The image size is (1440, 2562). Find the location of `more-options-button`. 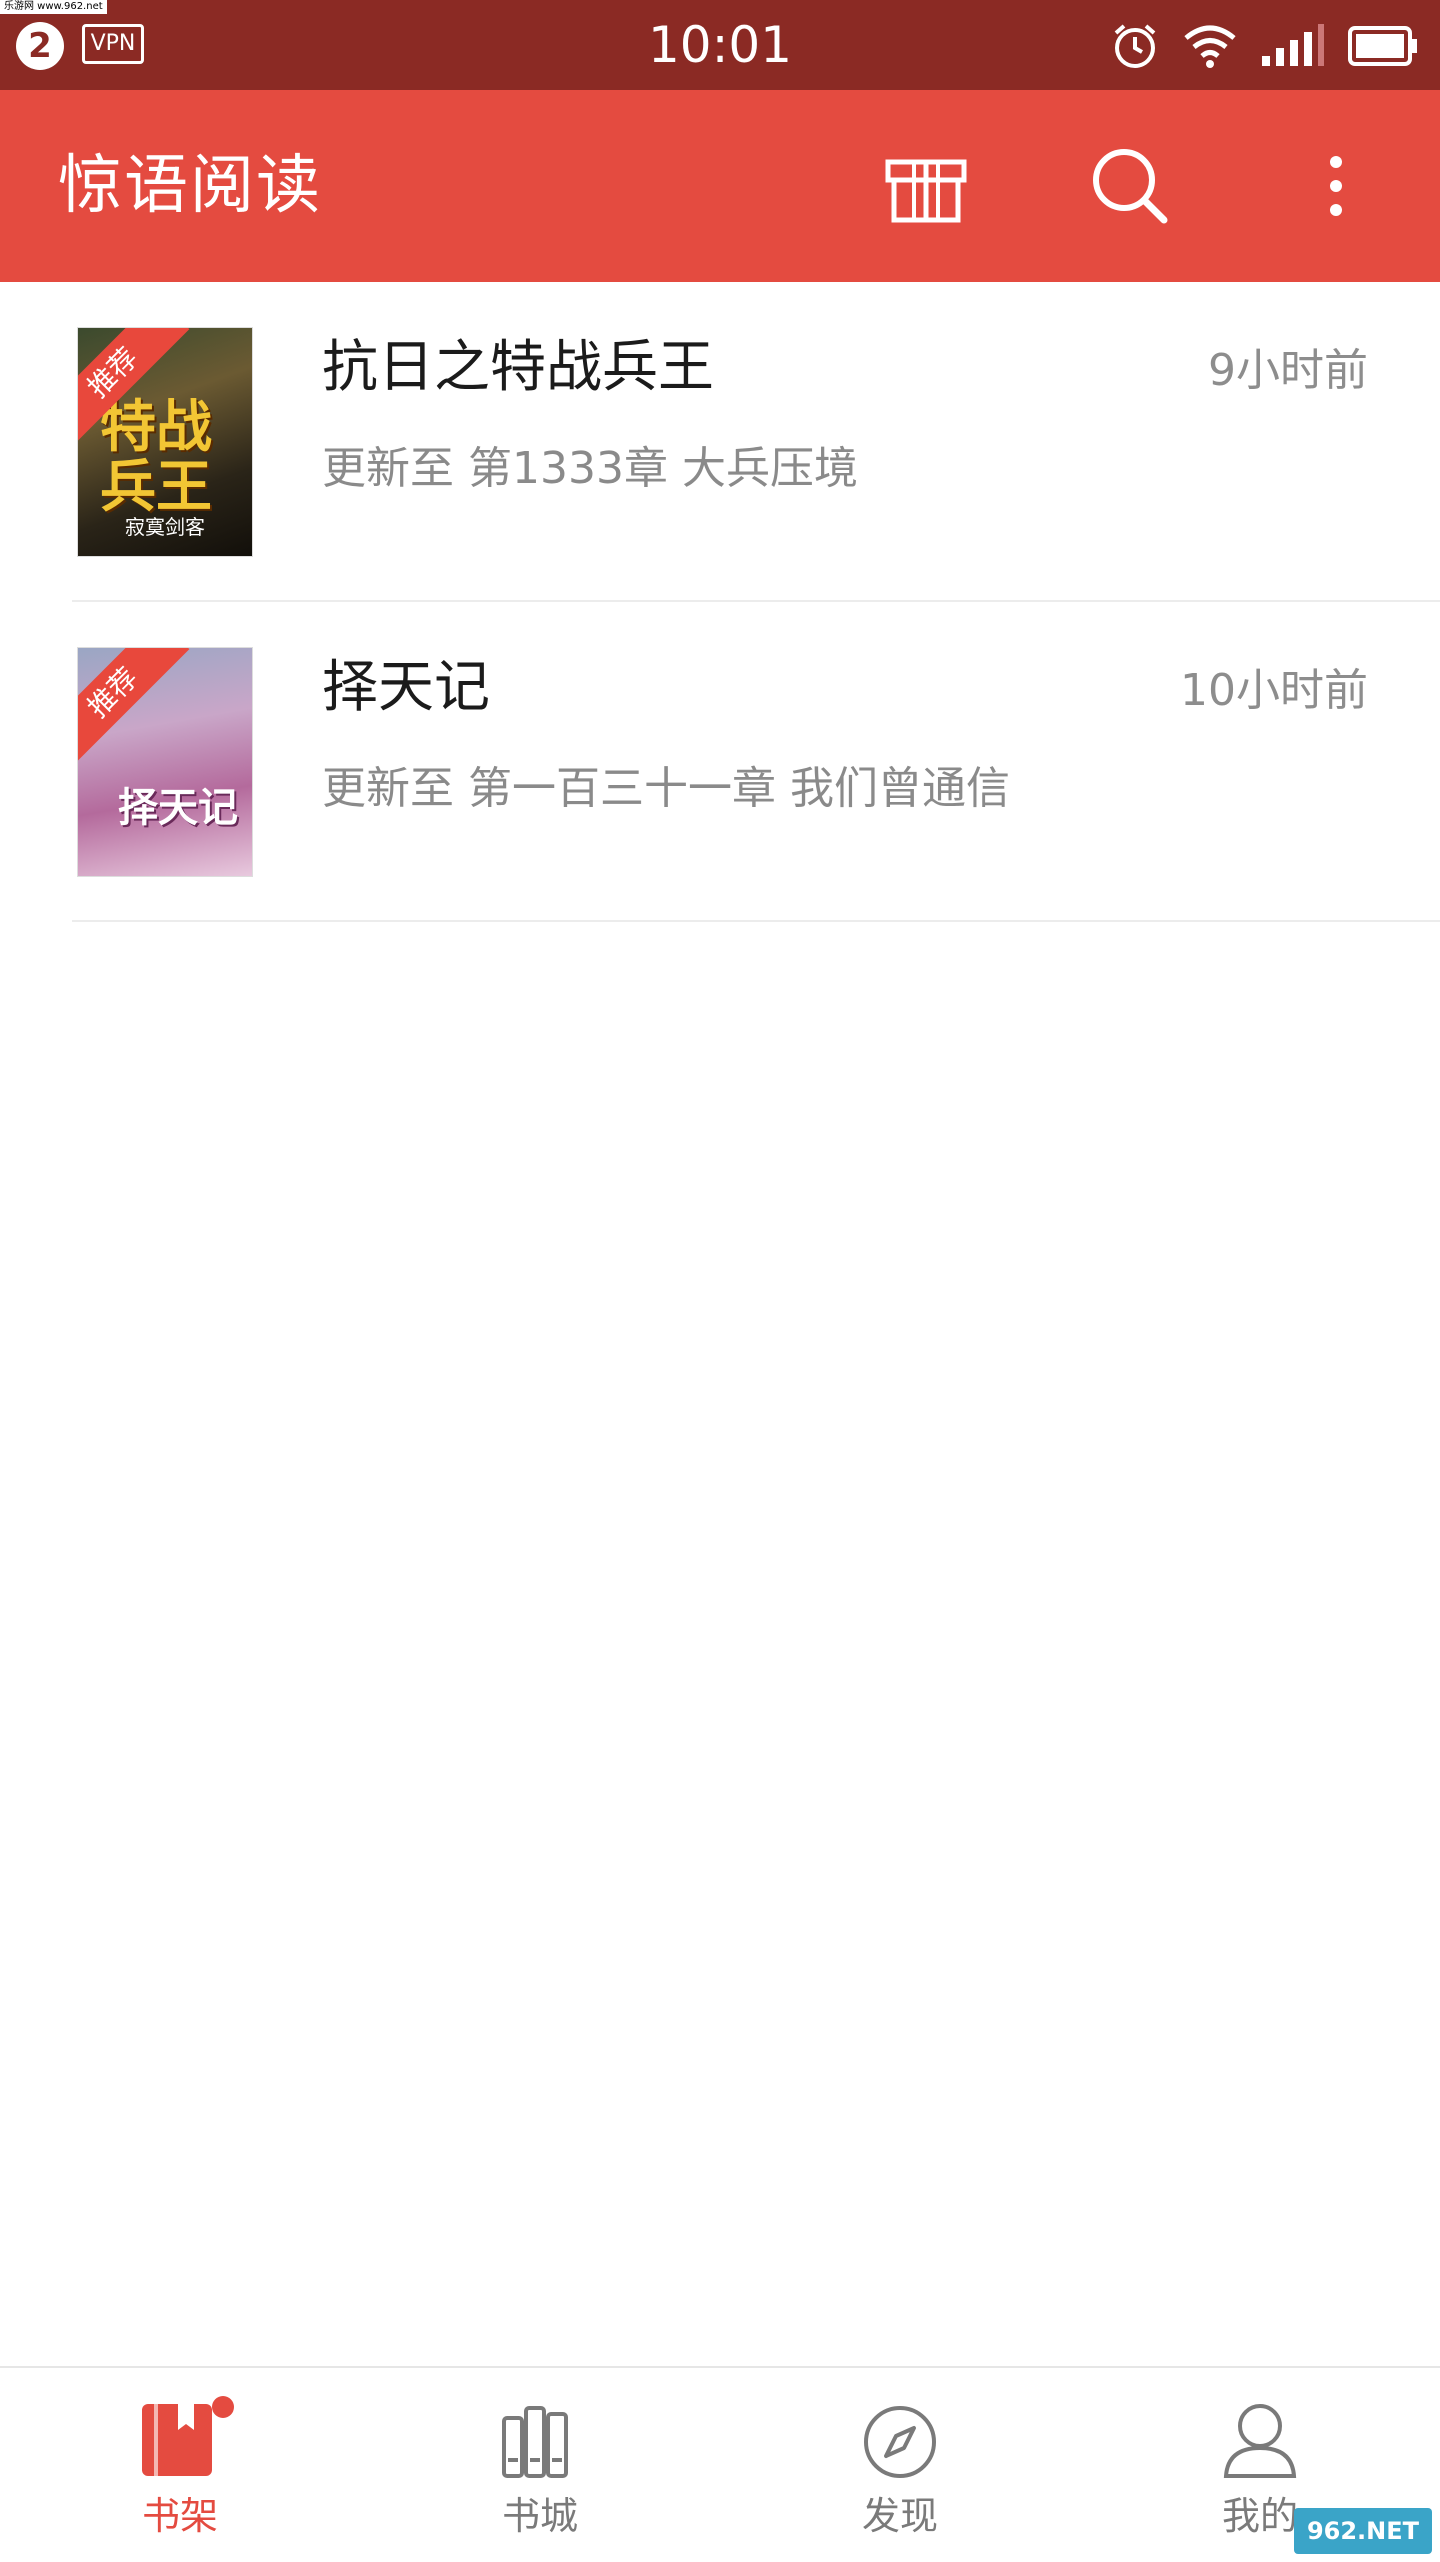

more-options-button is located at coordinates (1336, 186).